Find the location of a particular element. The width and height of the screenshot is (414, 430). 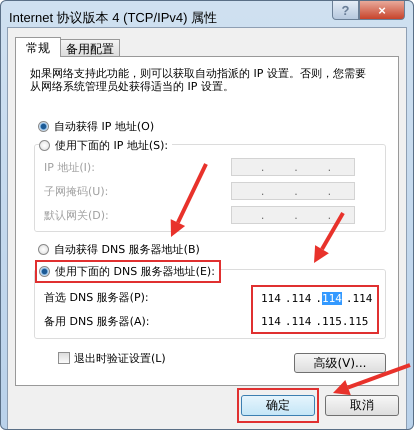

field-label: 首选 DNS 服务器(P): is located at coordinates (97, 297).